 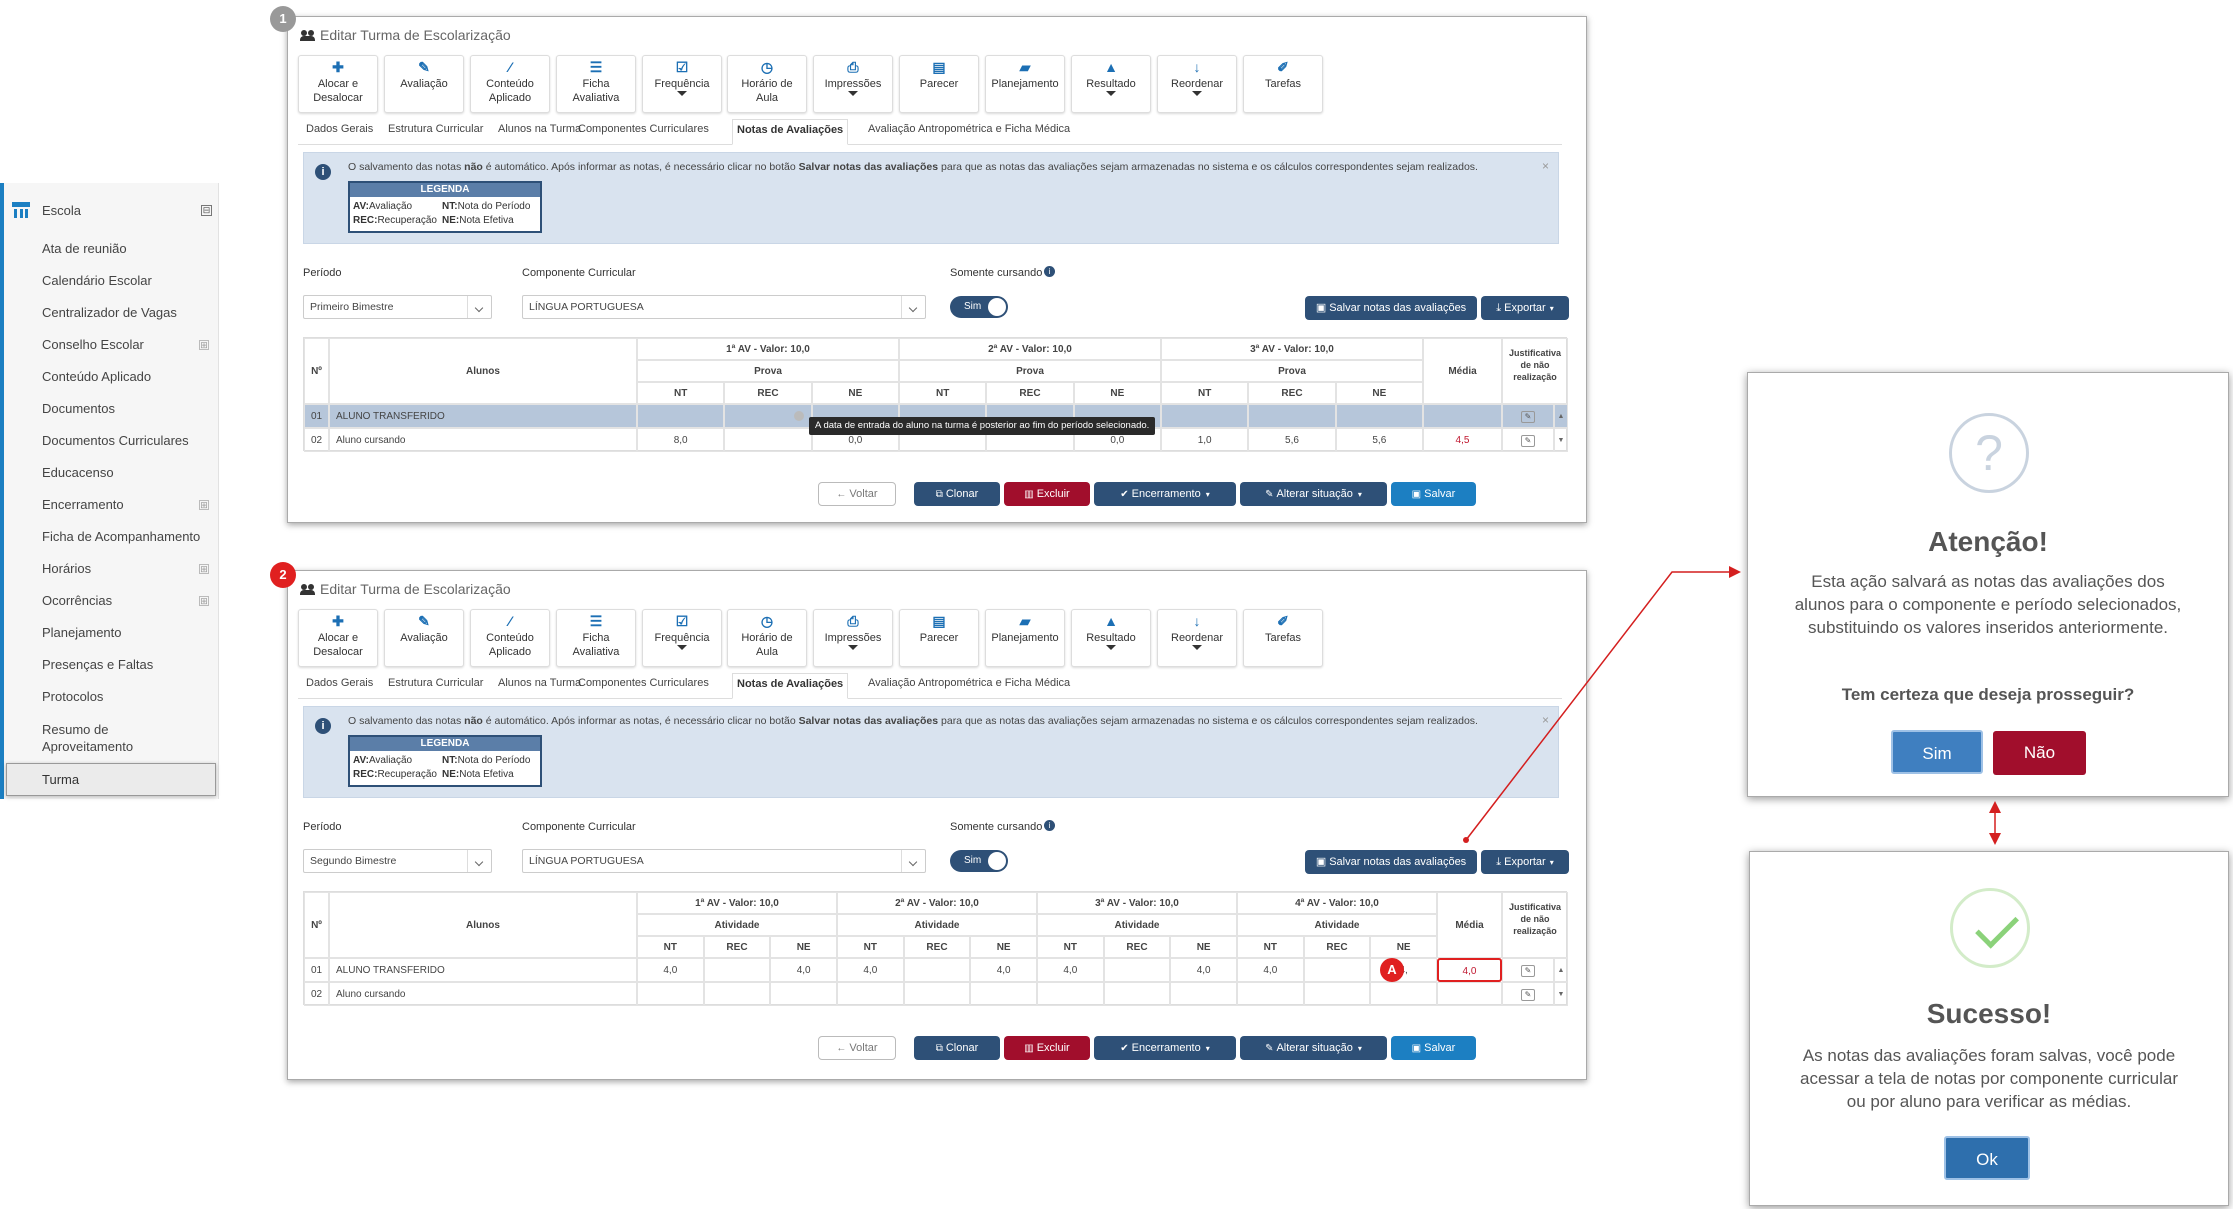 I want to click on arrow-to-confirm, so click(x=1603, y=703).